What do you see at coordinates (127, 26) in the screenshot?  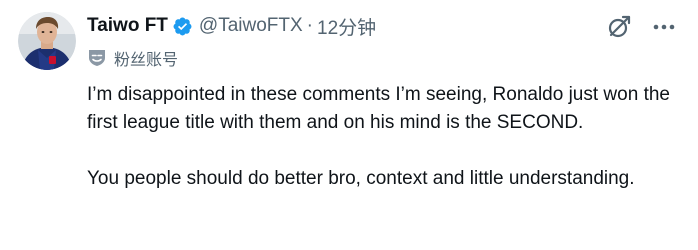 I see `display-name: Taiwo FT` at bounding box center [127, 26].